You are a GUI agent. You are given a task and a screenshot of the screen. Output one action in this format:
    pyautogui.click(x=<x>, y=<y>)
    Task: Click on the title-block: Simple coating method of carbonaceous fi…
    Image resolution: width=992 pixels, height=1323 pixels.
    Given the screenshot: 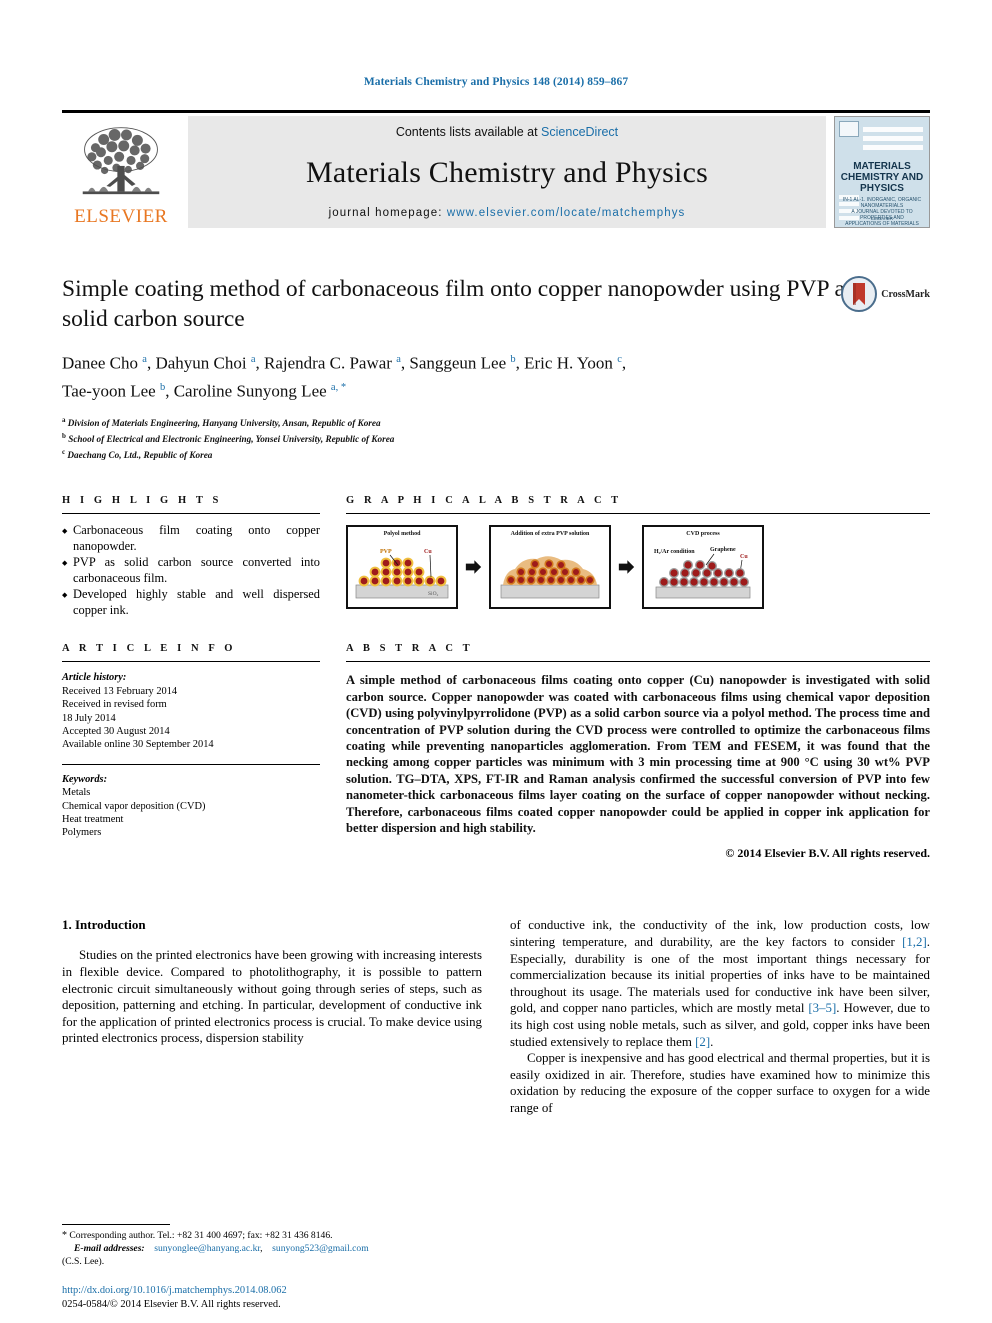 What is the action you would take?
    pyautogui.click(x=496, y=367)
    